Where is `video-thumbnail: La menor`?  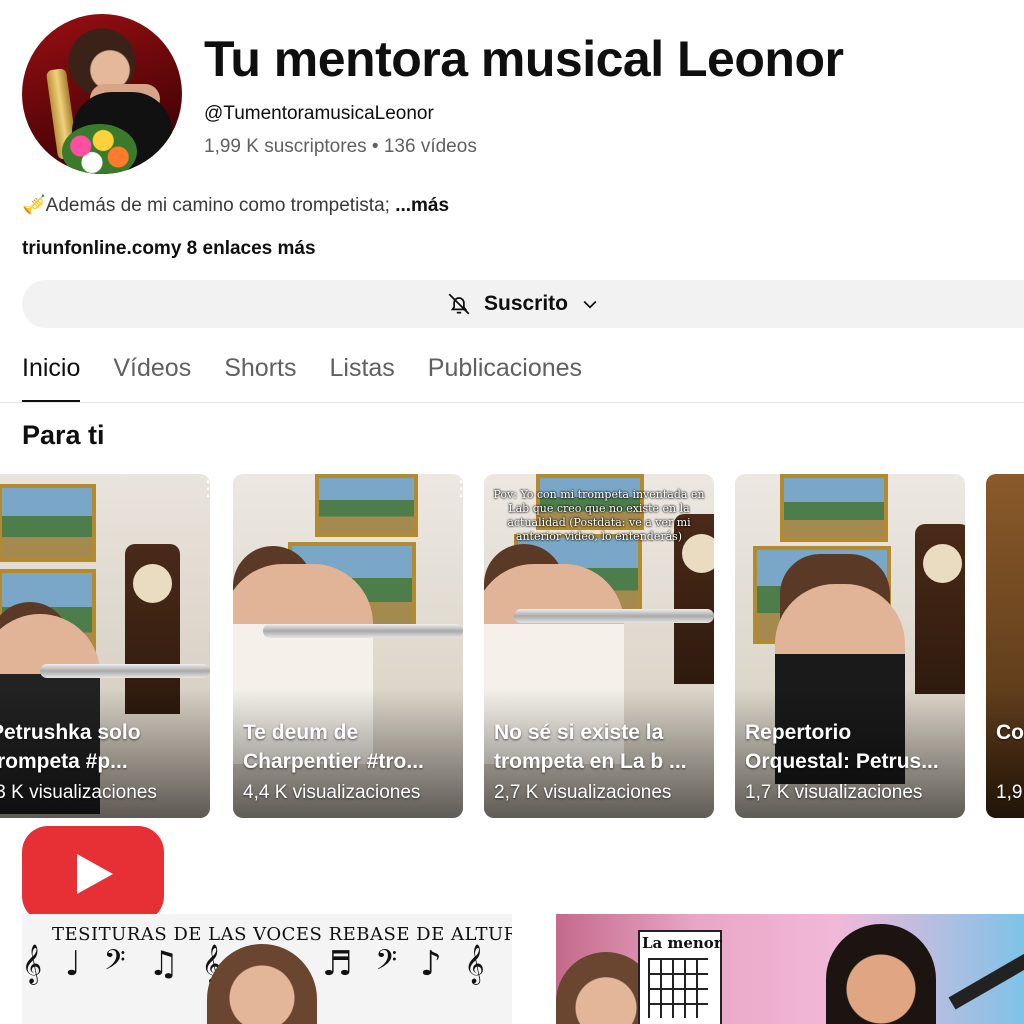 video-thumbnail: La menor is located at coordinates (790, 969).